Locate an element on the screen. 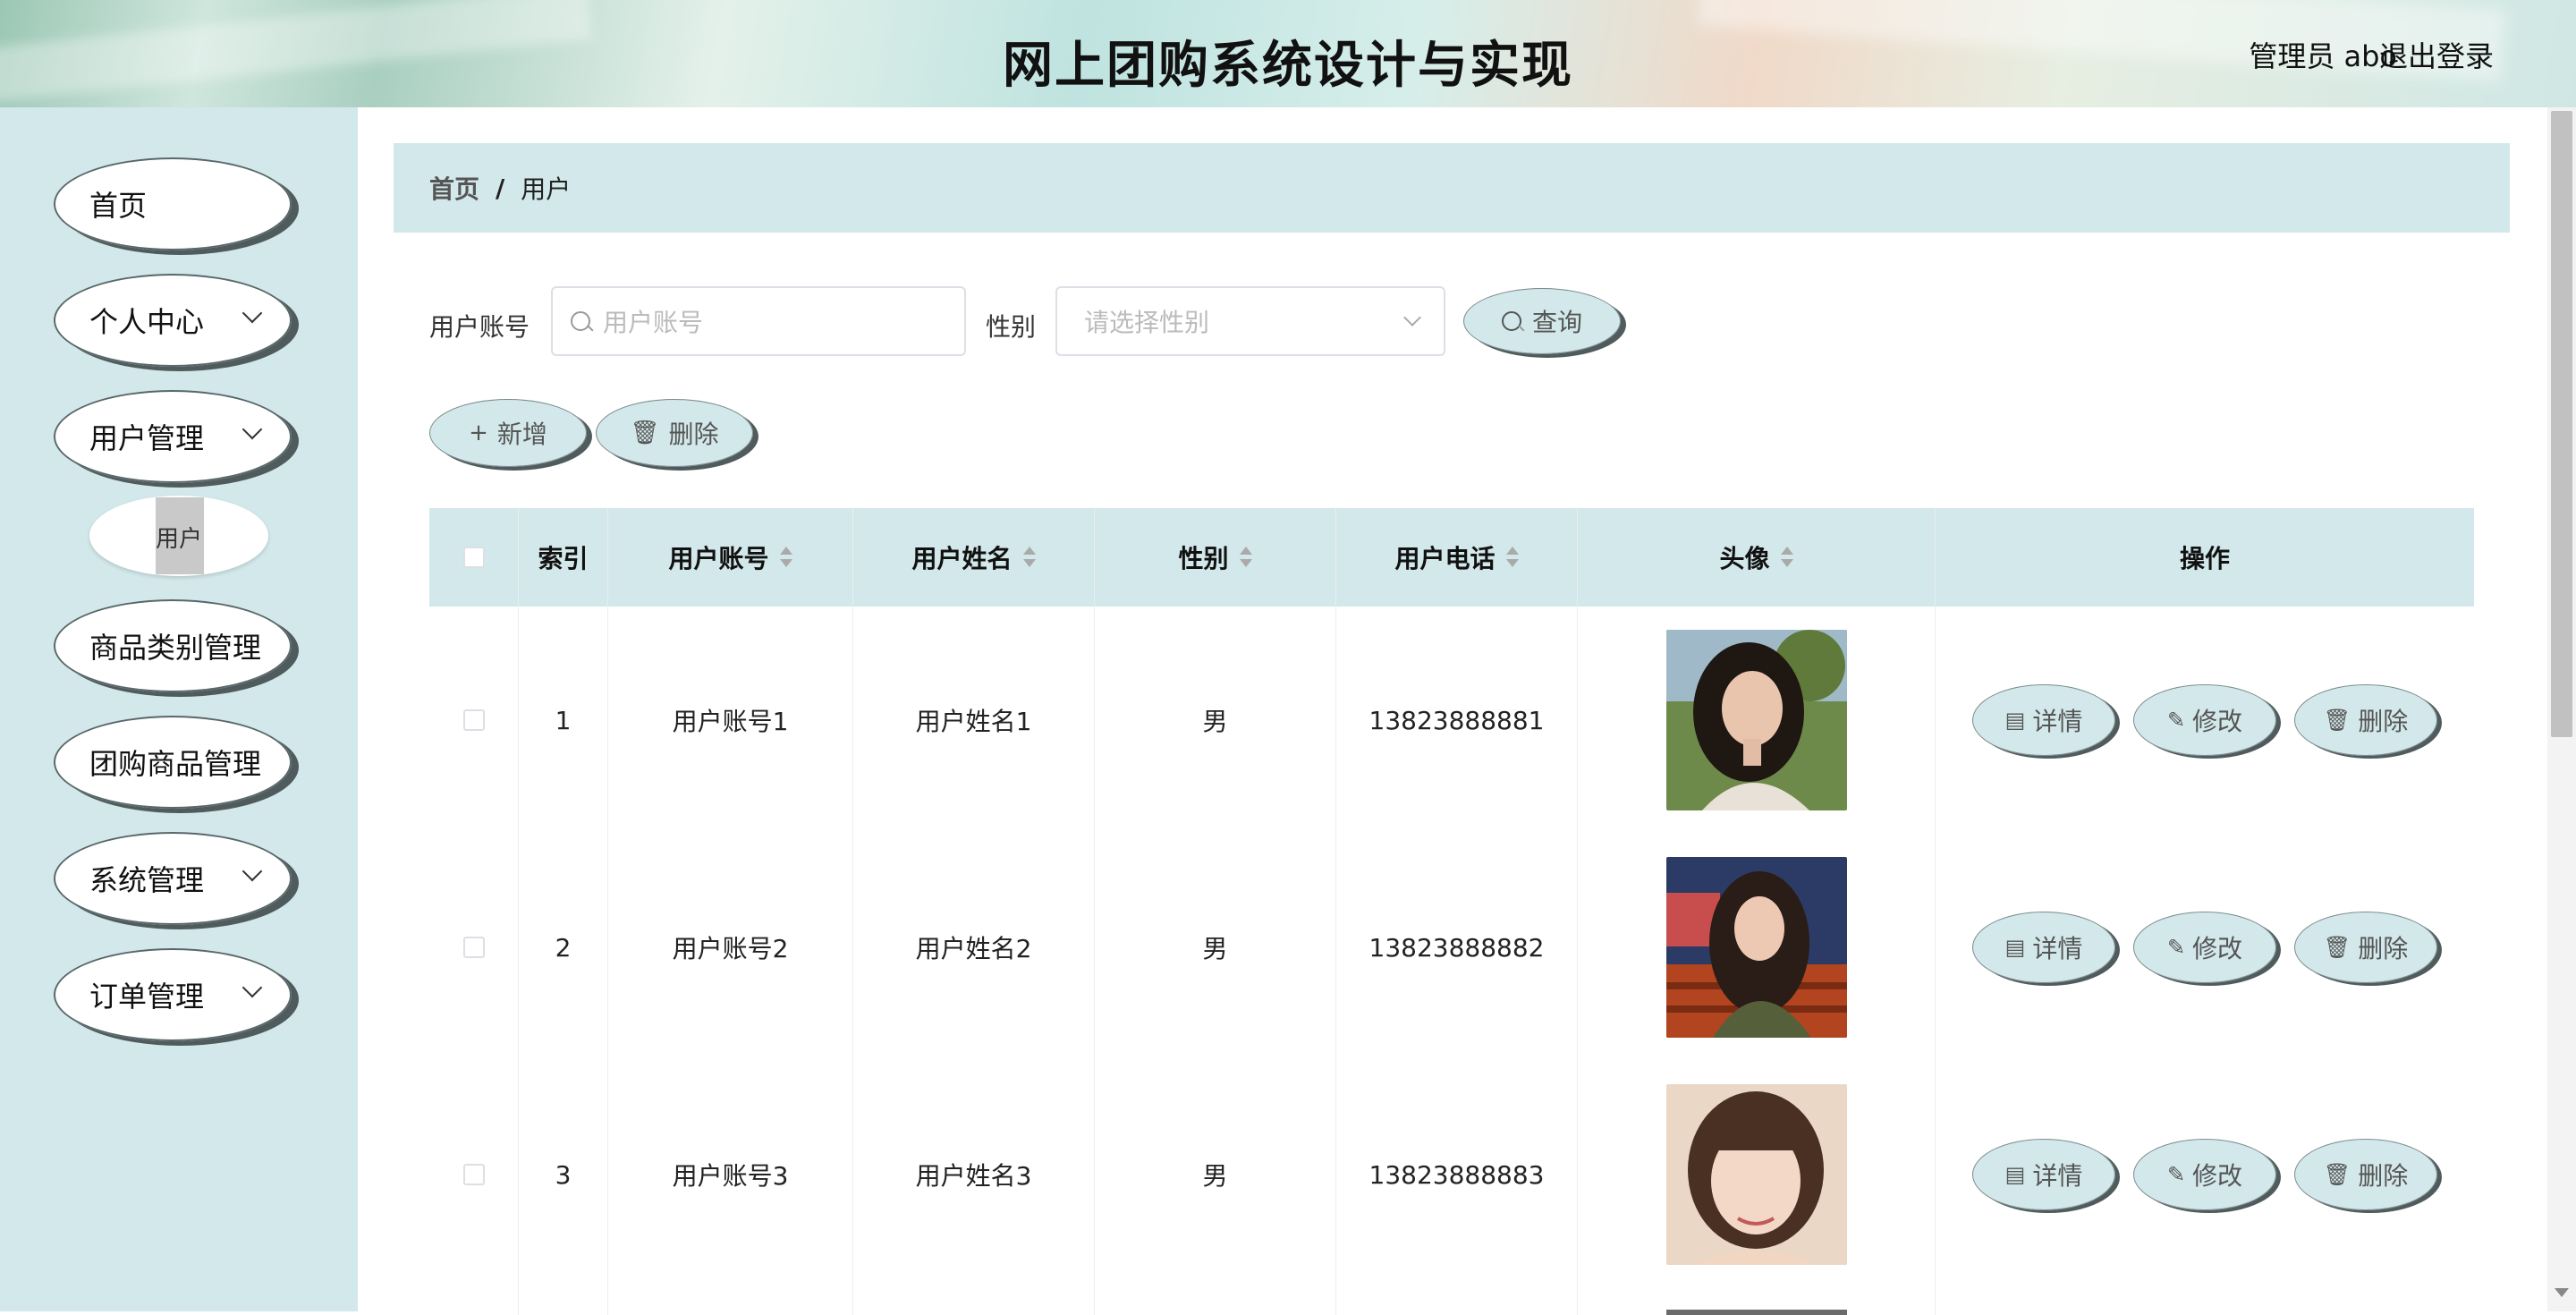  breadcrumb-current: 用户 is located at coordinates (546, 189).